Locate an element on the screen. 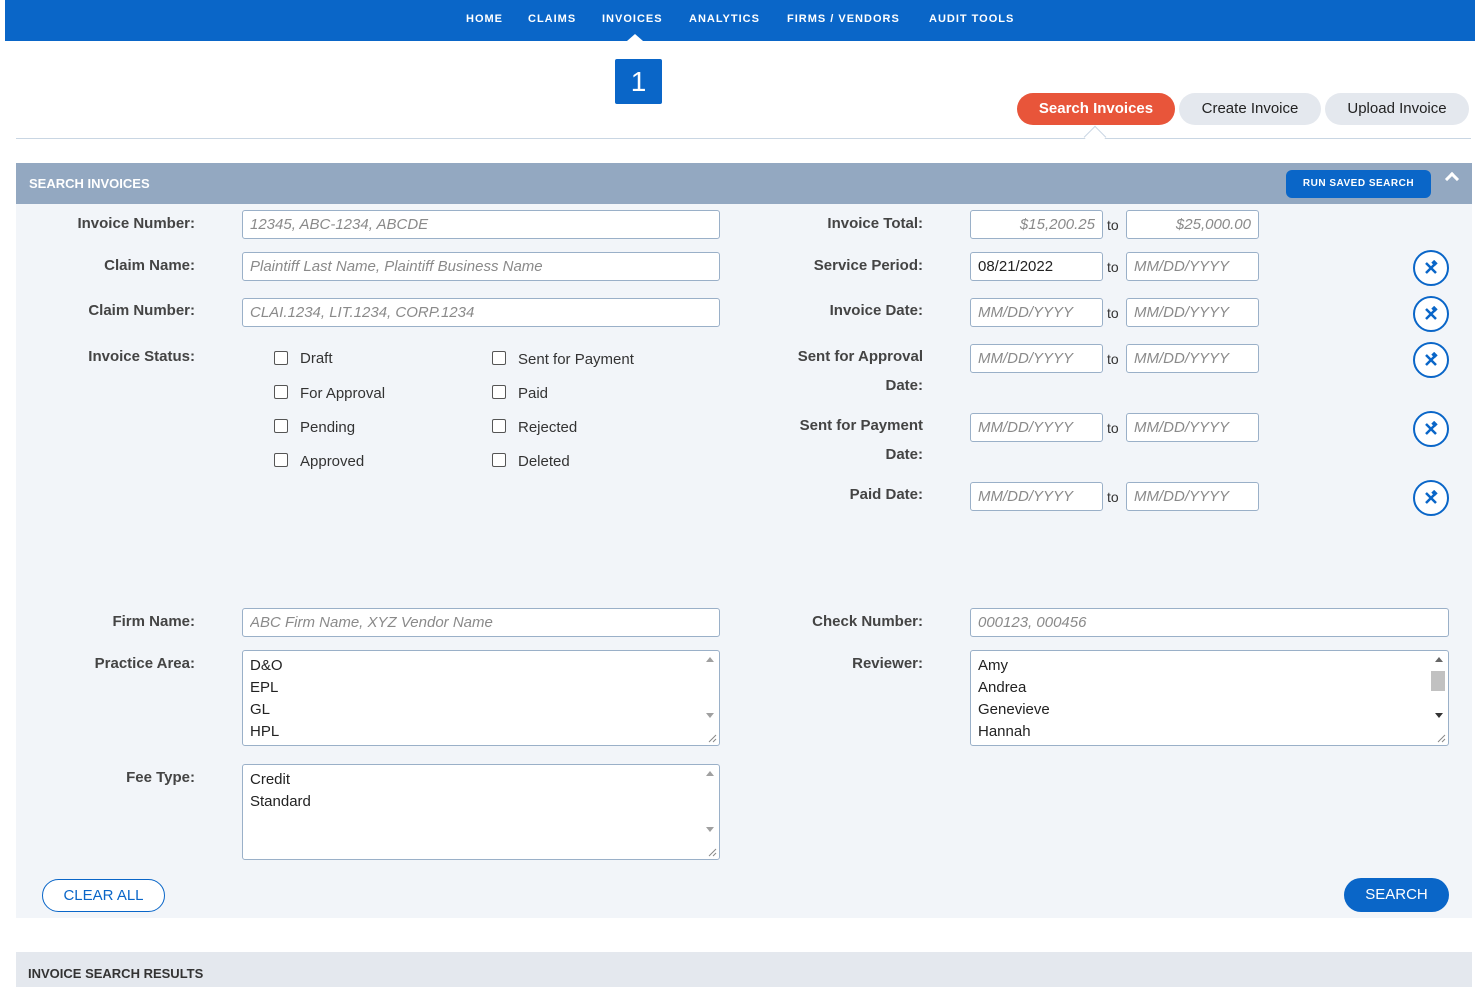 The image size is (1480, 987). practice-area-option: D&O is located at coordinates (266, 665).